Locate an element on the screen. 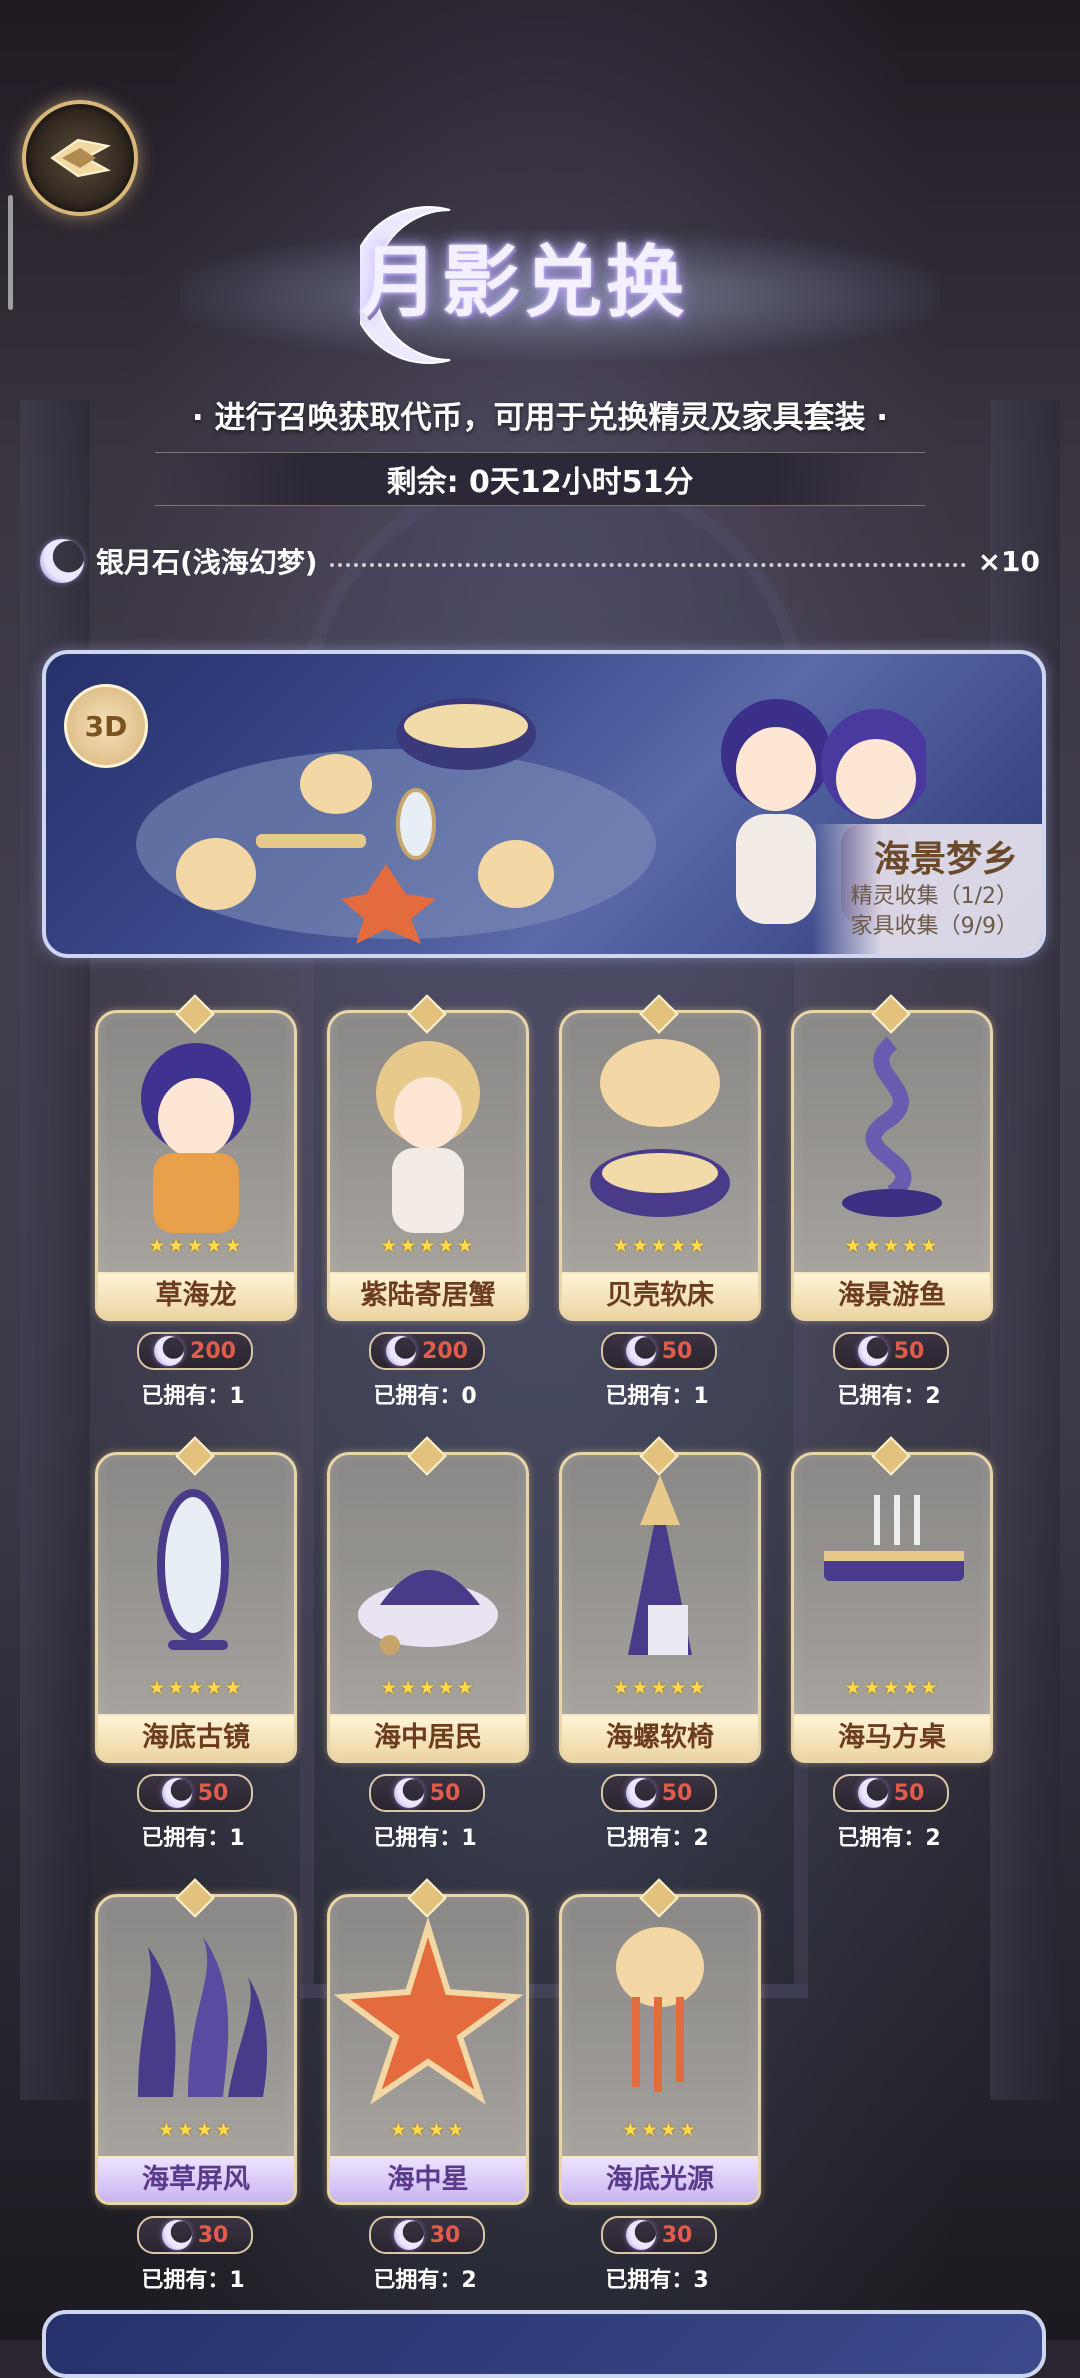  card-body: ★★★★ 海草屏风 is located at coordinates (196, 2049).